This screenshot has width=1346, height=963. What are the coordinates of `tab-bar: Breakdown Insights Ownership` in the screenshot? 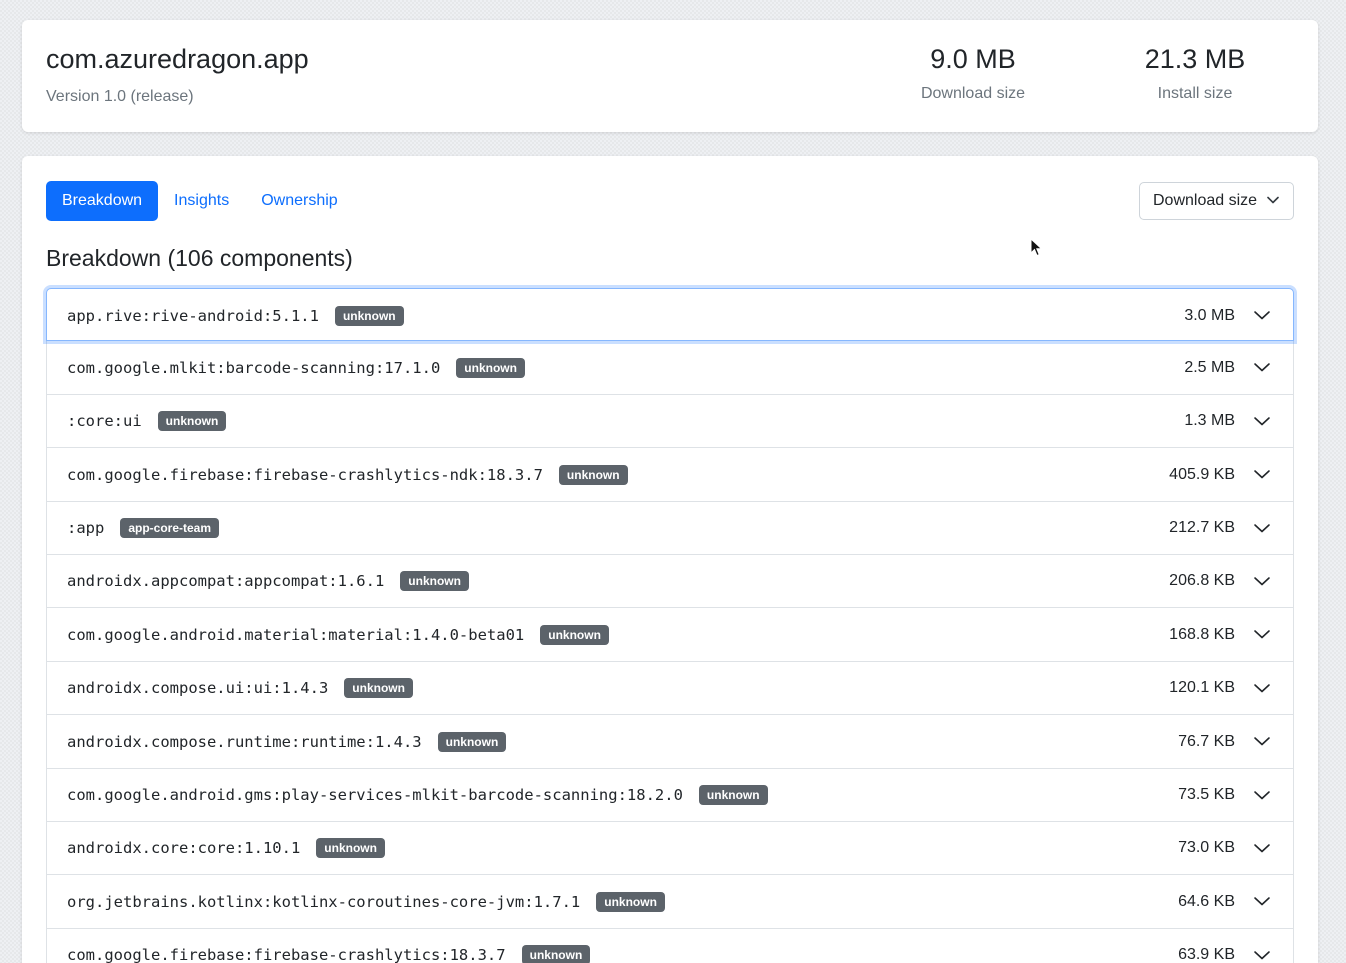 It's located at (200, 201).